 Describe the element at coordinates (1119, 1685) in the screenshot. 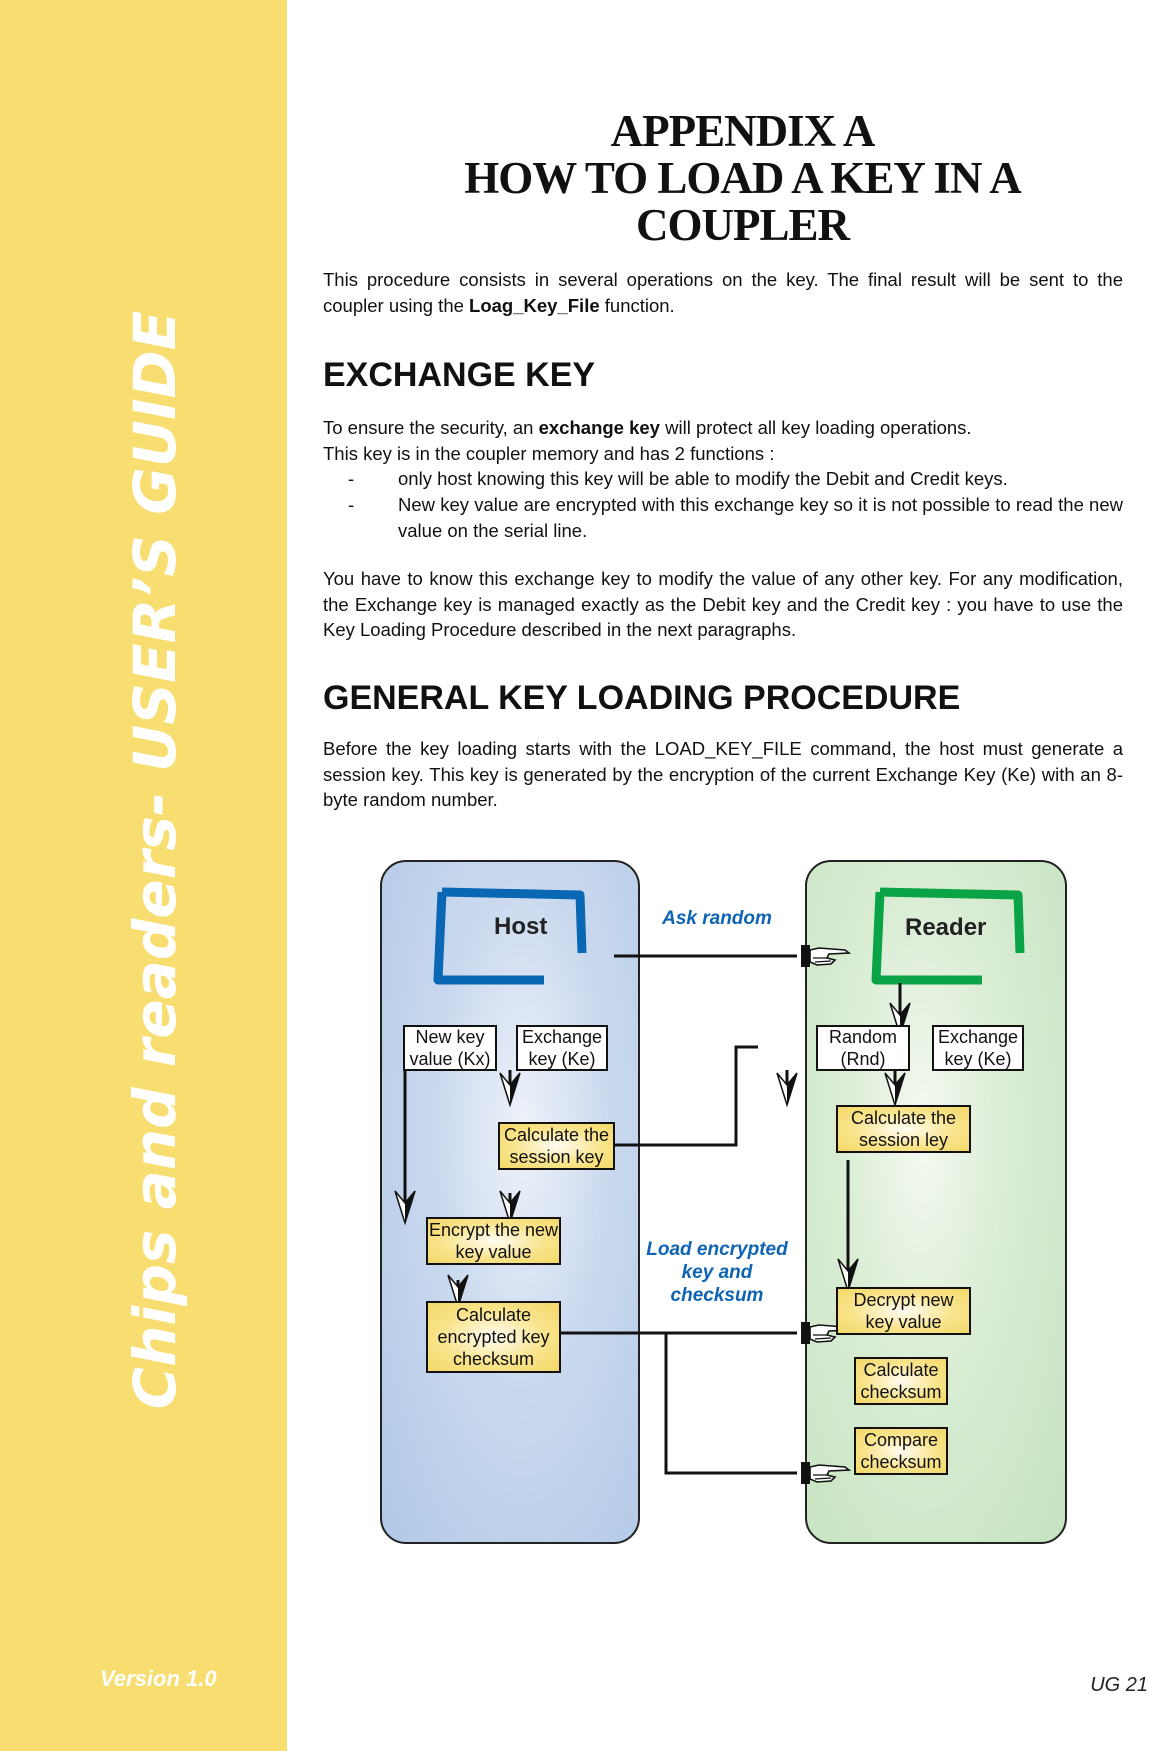

I see `page-number: UG 21` at that location.